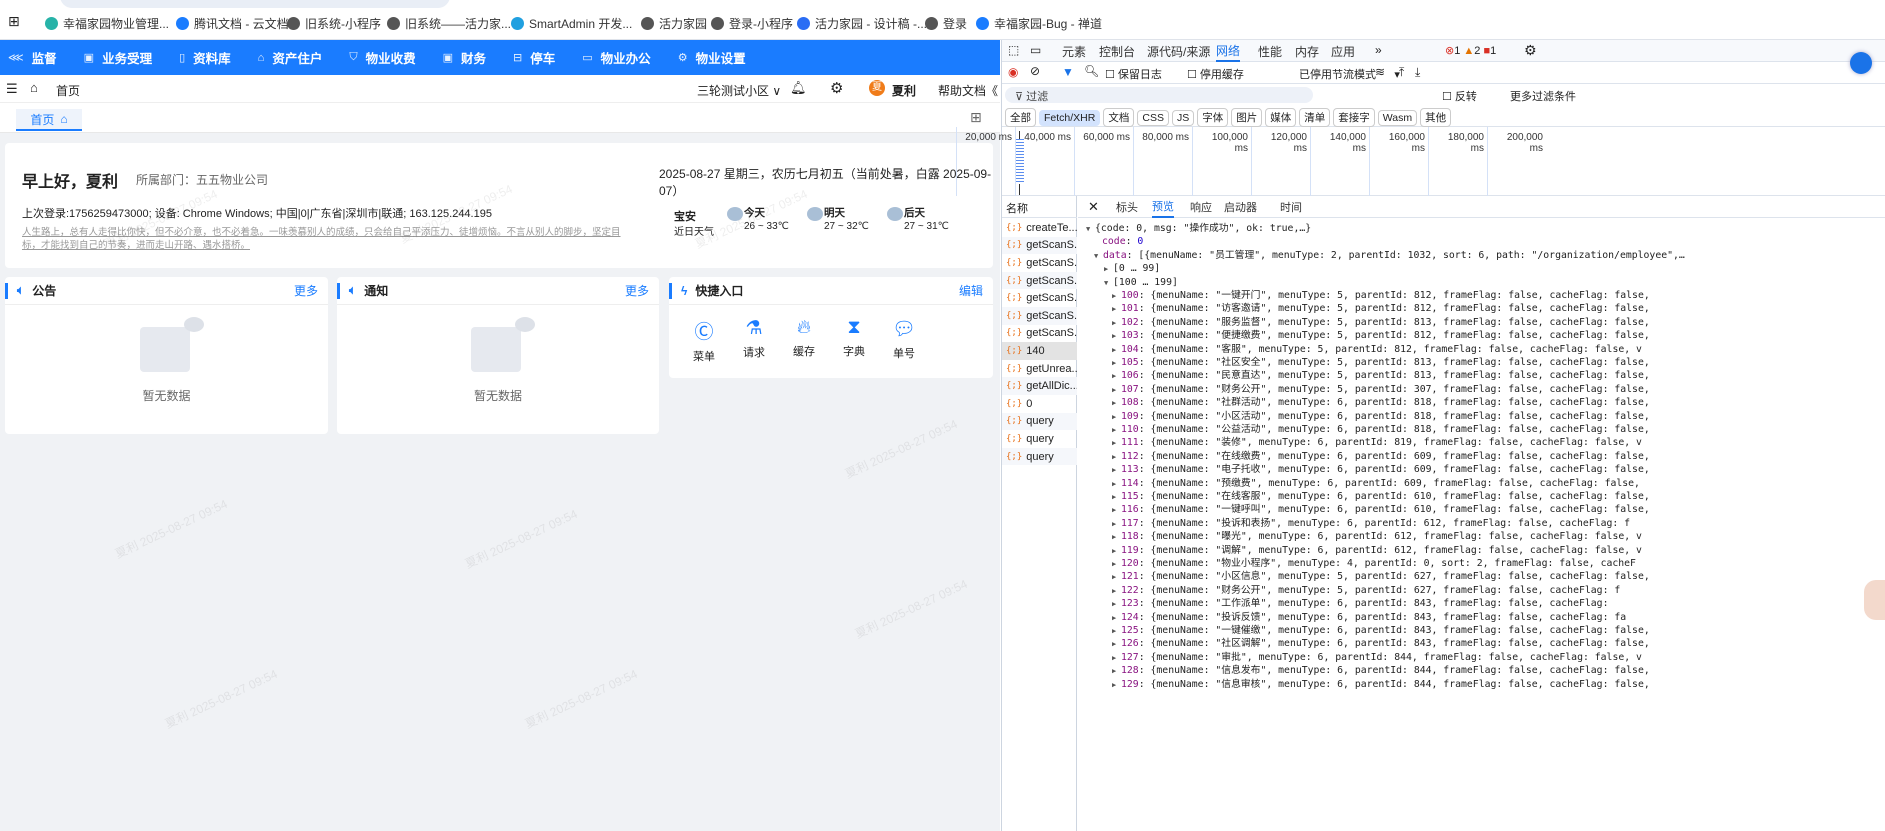 The image size is (1885, 831). Describe the element at coordinates (49, 120) in the screenshot. I see `tab-home: 首页 ⌂` at that location.